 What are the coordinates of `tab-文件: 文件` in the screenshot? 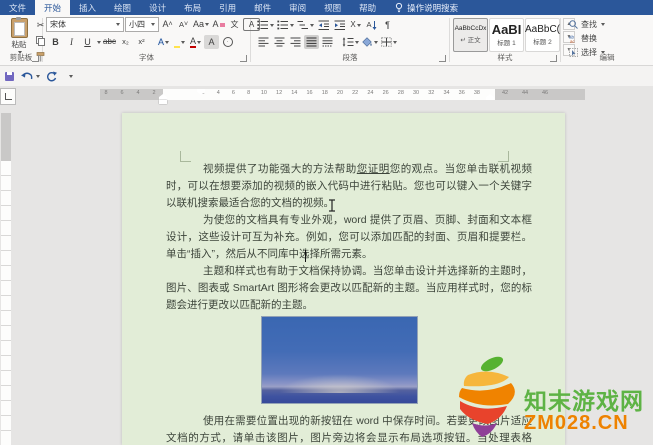 It's located at (17, 7).